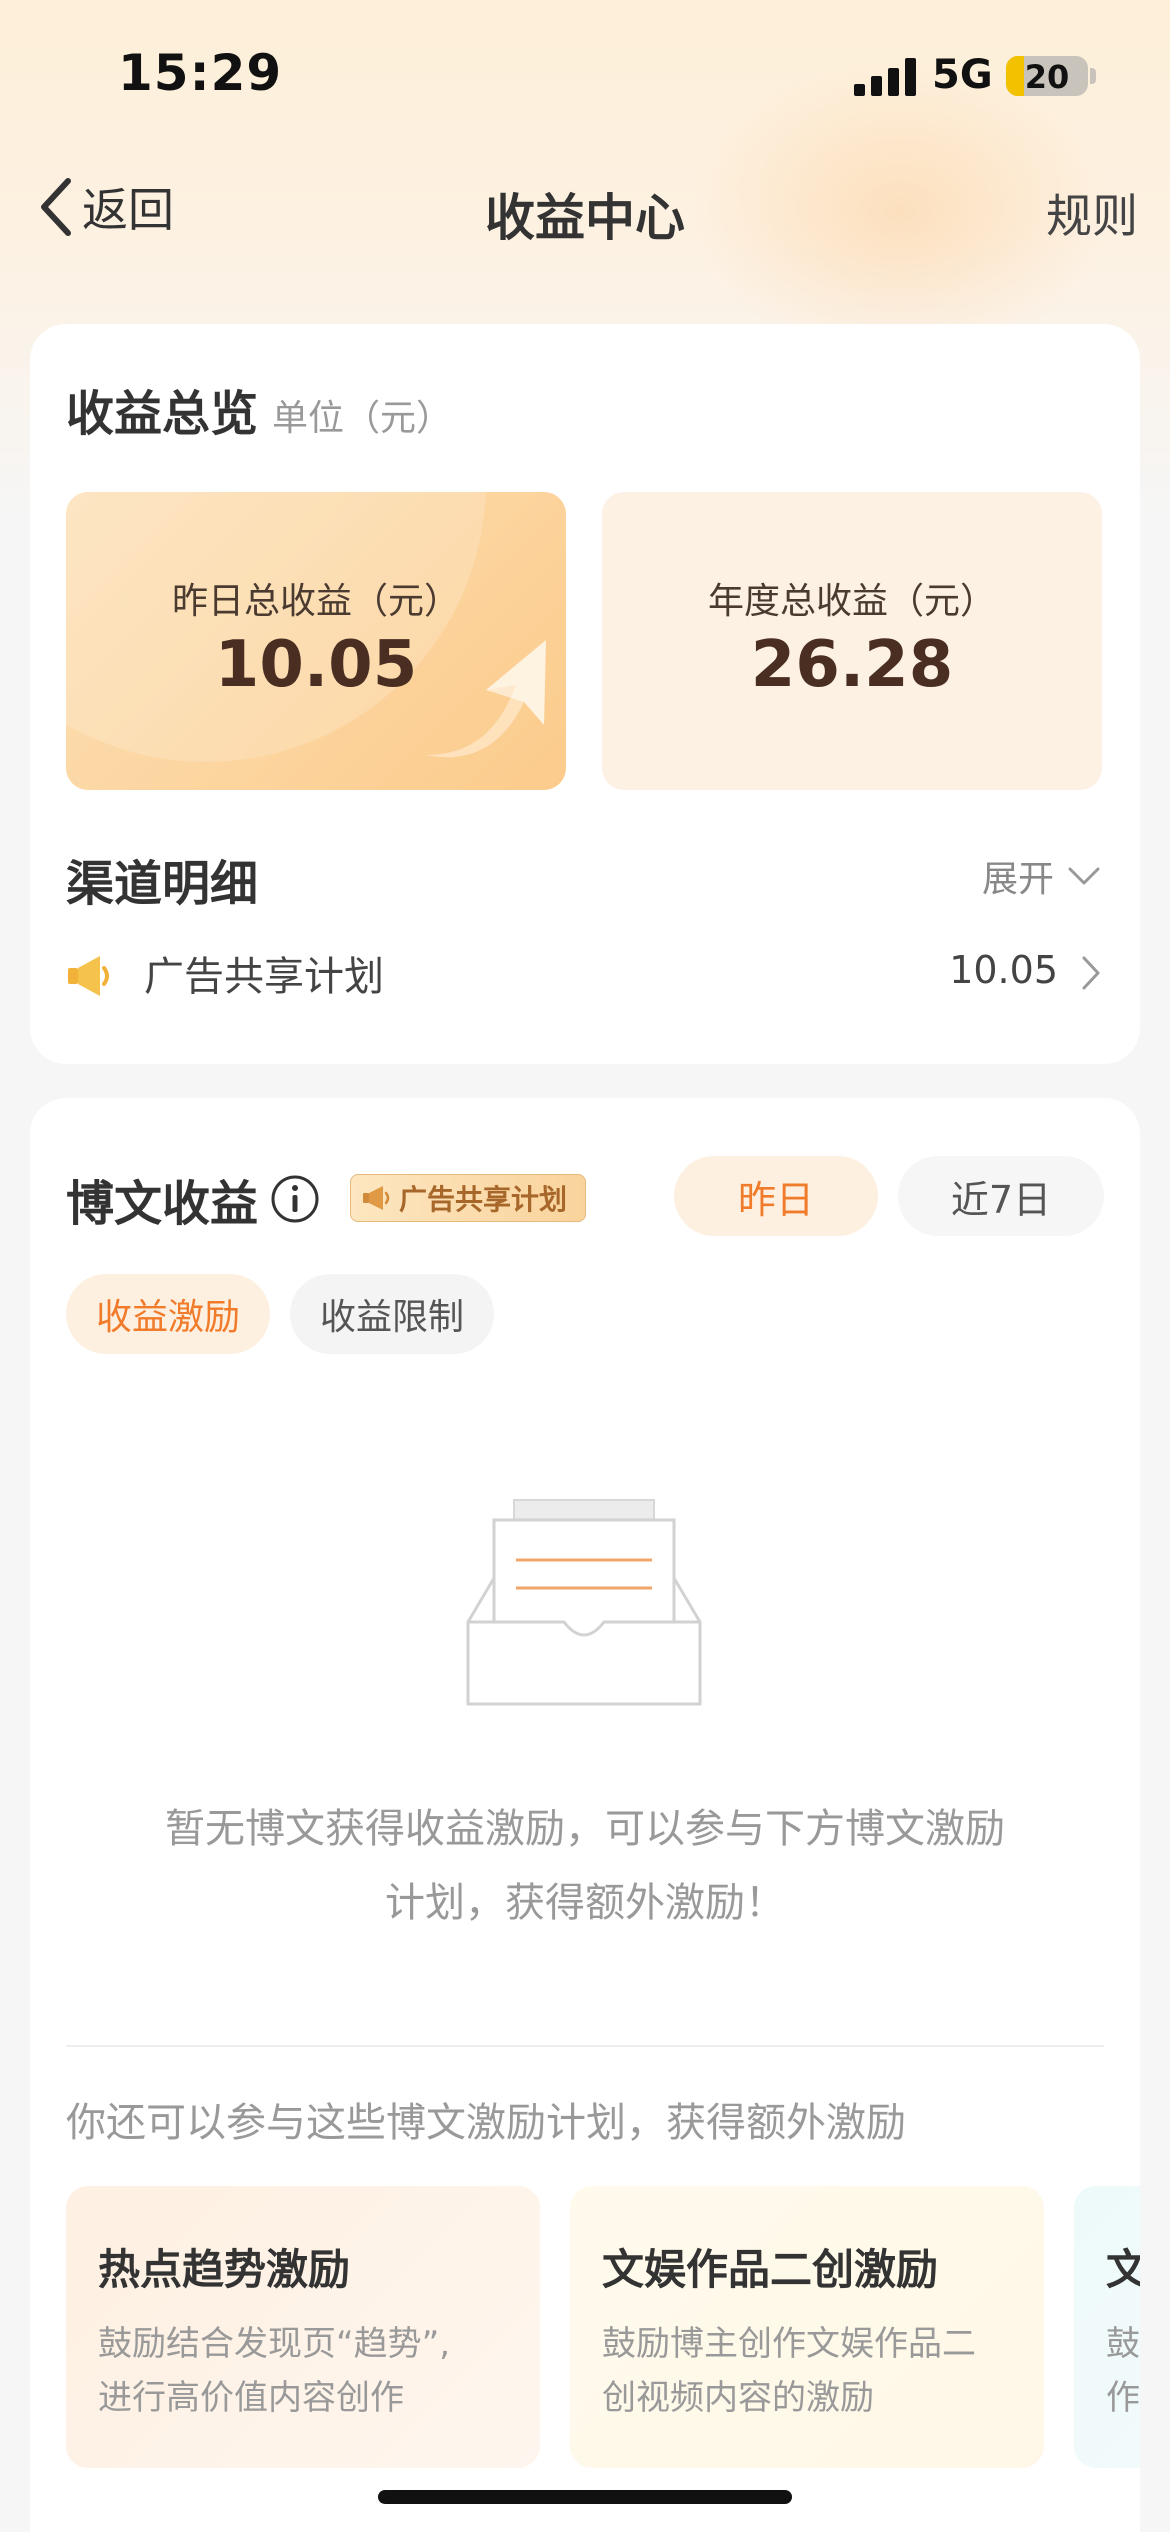 The image size is (1170, 2532). What do you see at coordinates (585, 218) in the screenshot?
I see `page-title: 收益中心` at bounding box center [585, 218].